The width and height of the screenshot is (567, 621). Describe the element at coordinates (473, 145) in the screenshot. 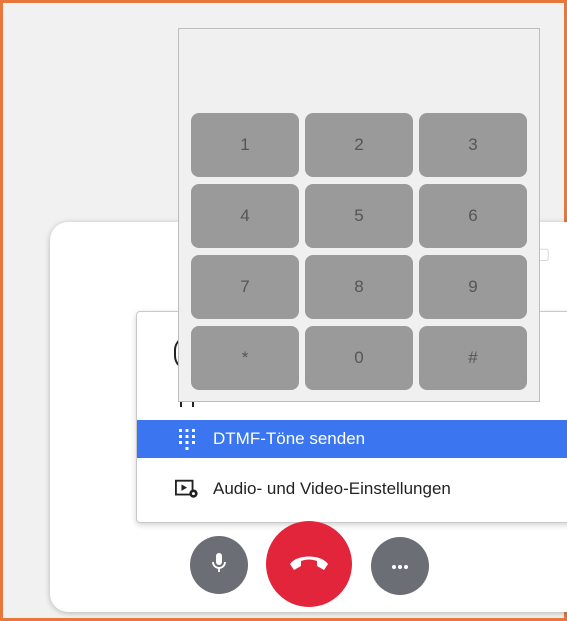

I see `dialpad-key-3: 3` at that location.